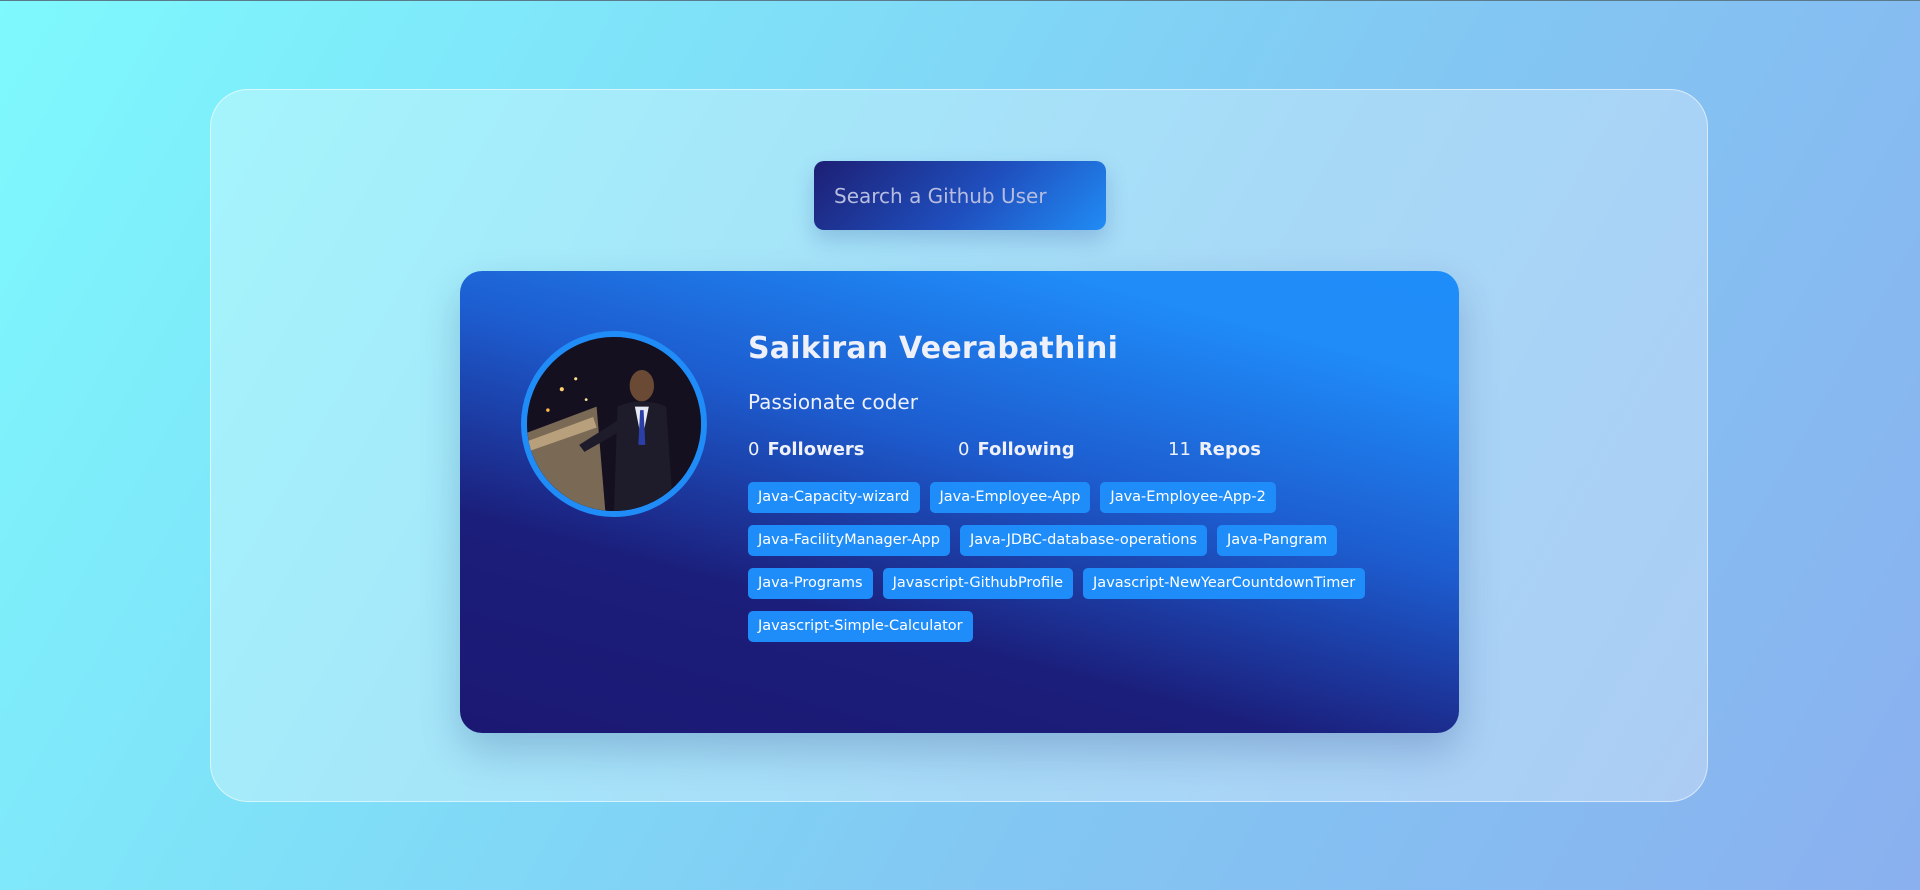 This screenshot has width=1920, height=890. I want to click on repo-link: Java-Programs, so click(810, 583).